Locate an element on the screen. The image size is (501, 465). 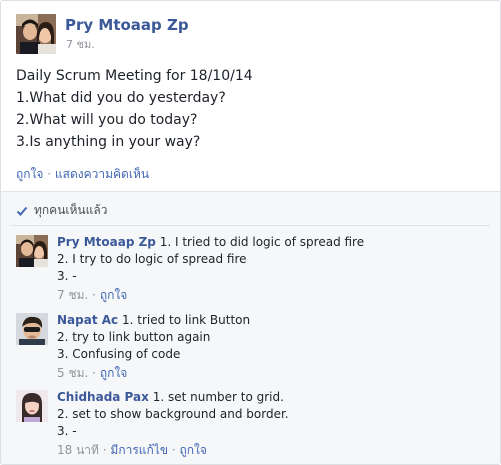
comment-author-name: Napat Ac is located at coordinates (87, 320).